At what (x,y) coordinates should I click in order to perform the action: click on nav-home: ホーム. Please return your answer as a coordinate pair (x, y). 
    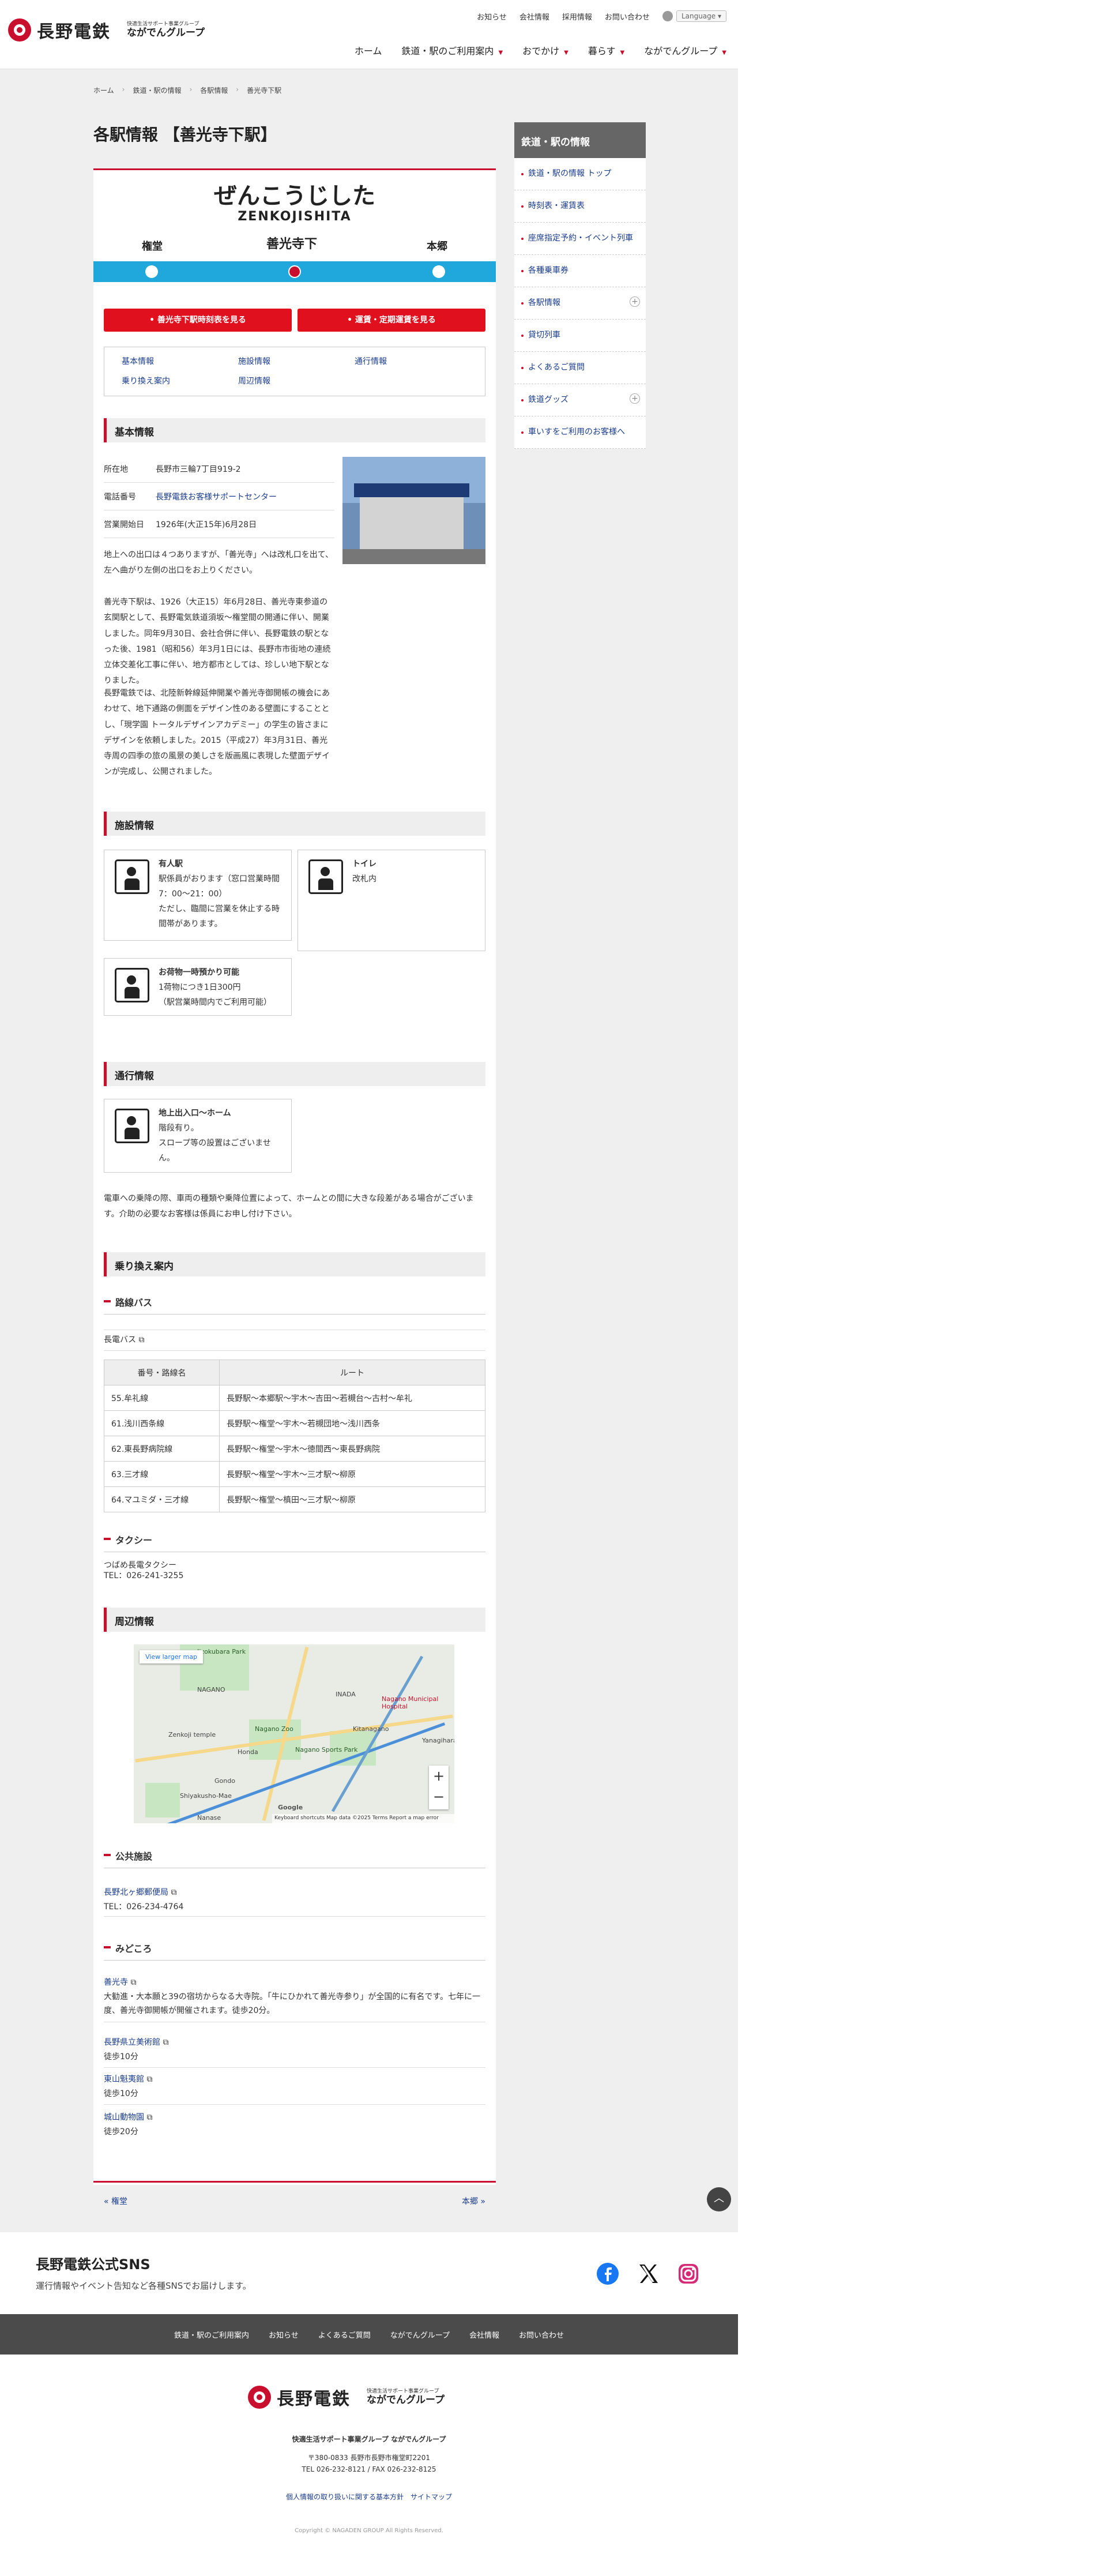
    Looking at the image, I should click on (368, 50).